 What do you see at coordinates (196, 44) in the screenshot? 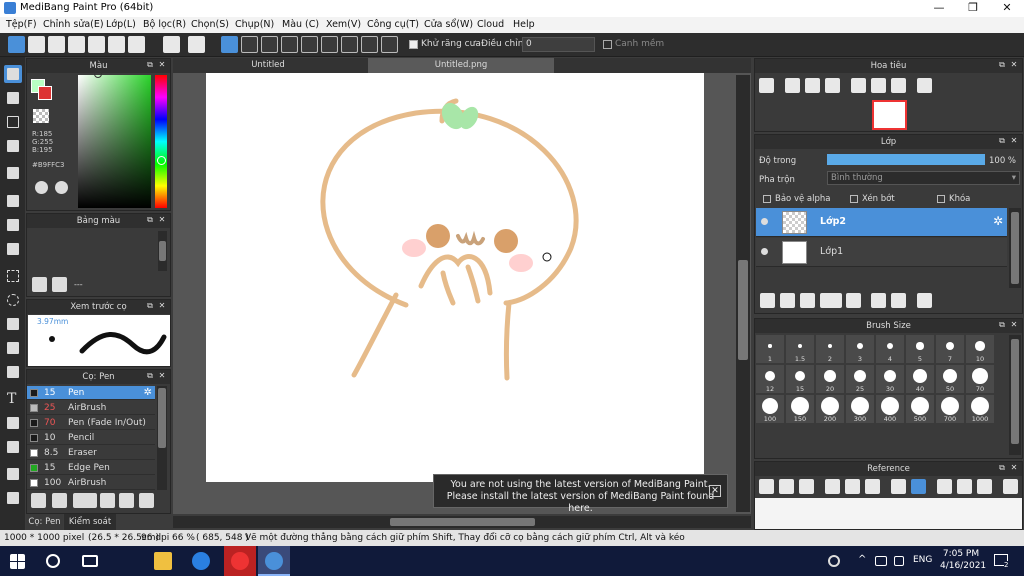
I see `redo-icon` at bounding box center [196, 44].